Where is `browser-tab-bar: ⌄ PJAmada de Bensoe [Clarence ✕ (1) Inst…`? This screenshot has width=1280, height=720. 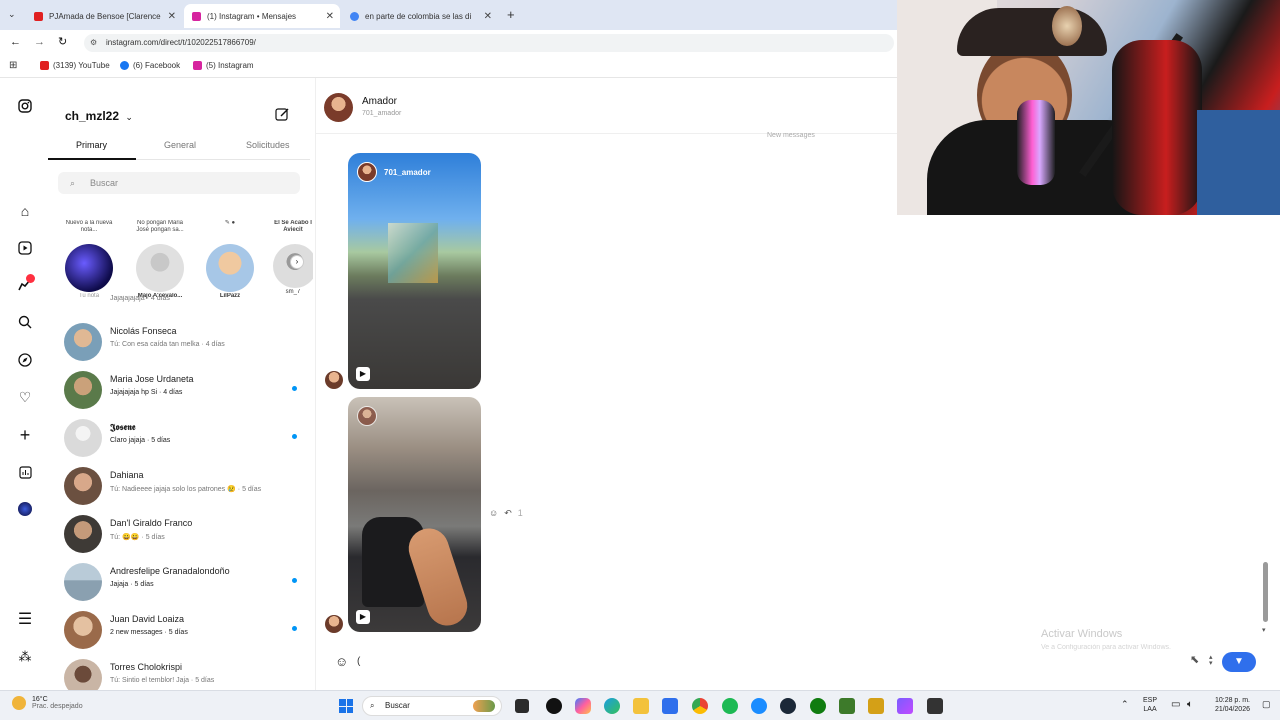
browser-tab-bar: ⌄ PJAmada de Bensoe [Clarence ✕ (1) Inst… is located at coordinates (448, 15).